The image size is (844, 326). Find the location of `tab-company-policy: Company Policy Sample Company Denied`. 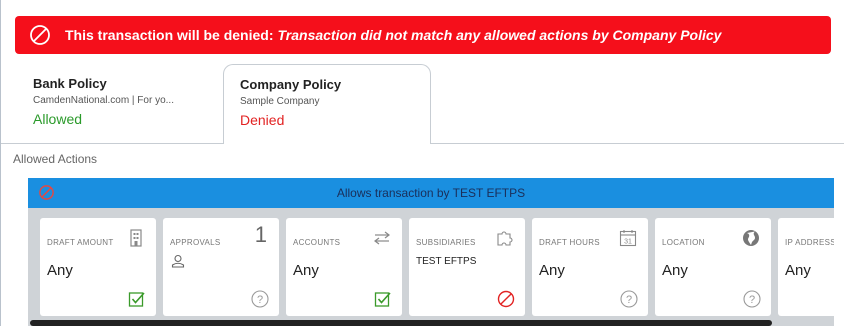

tab-company-policy: Company Policy Sample Company Denied is located at coordinates (327, 104).